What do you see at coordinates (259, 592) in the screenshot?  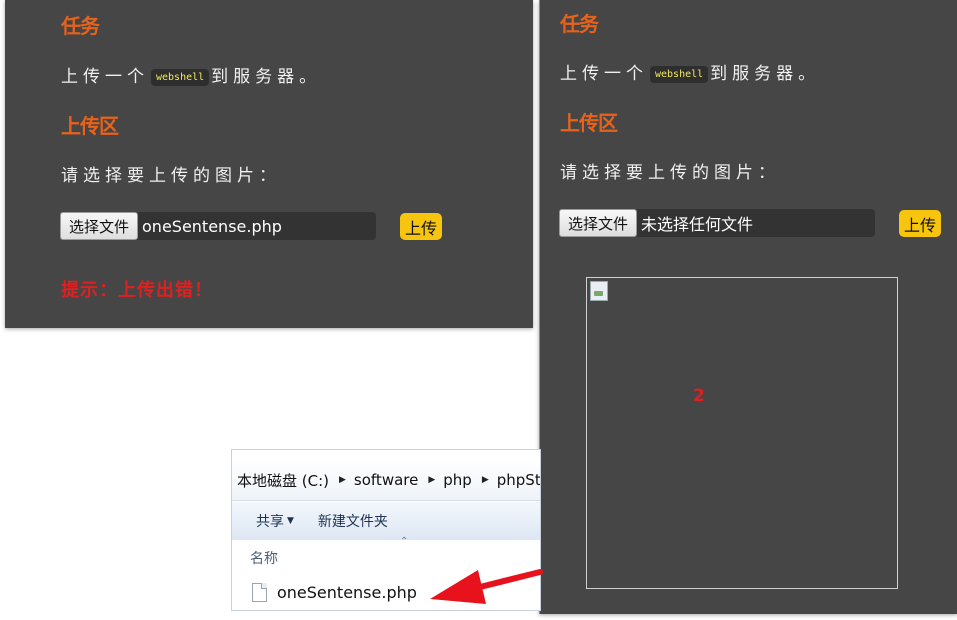 I see `file-icon` at bounding box center [259, 592].